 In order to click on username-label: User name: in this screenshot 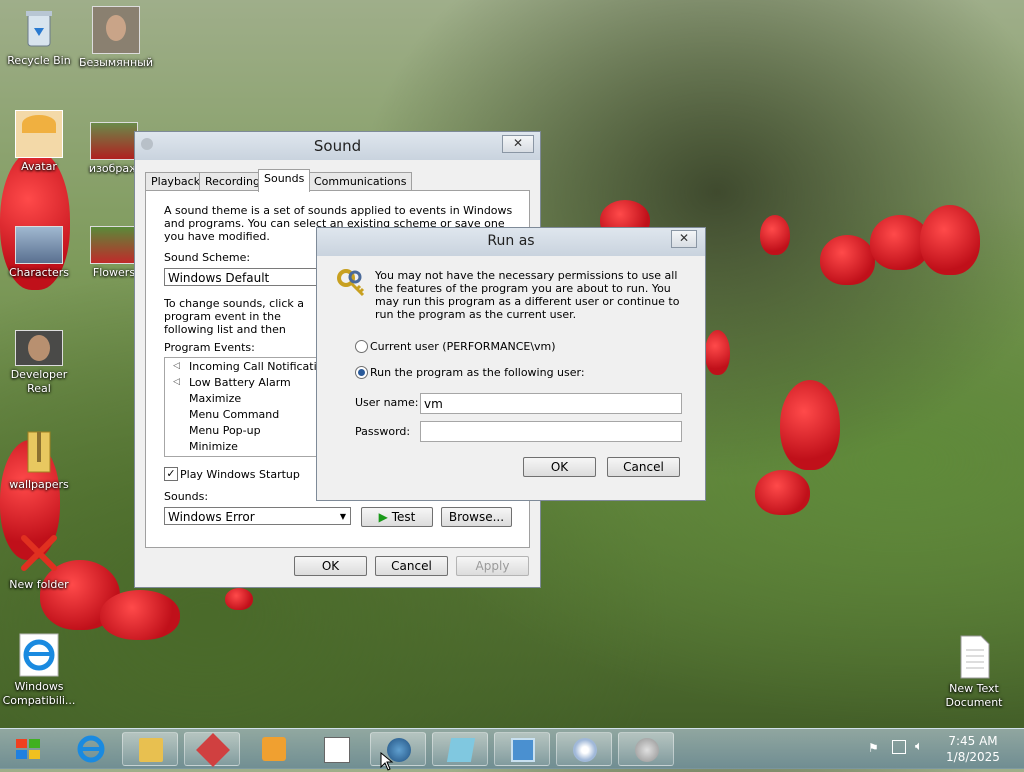, I will do `click(387, 402)`.